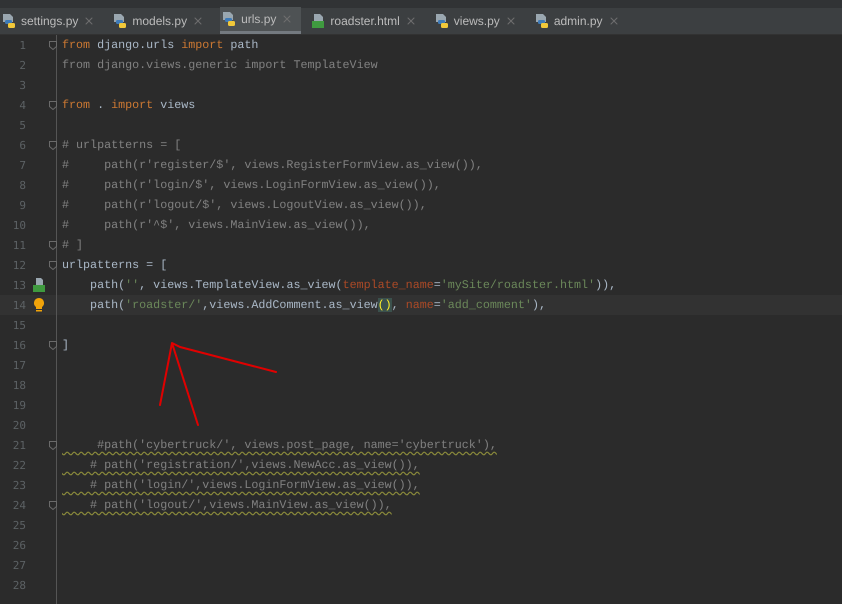 Image resolution: width=842 pixels, height=604 pixels. What do you see at coordinates (251, 185) in the screenshot?
I see `code-line: # path(r'login/$', views.LoginFormView.as_view()),` at bounding box center [251, 185].